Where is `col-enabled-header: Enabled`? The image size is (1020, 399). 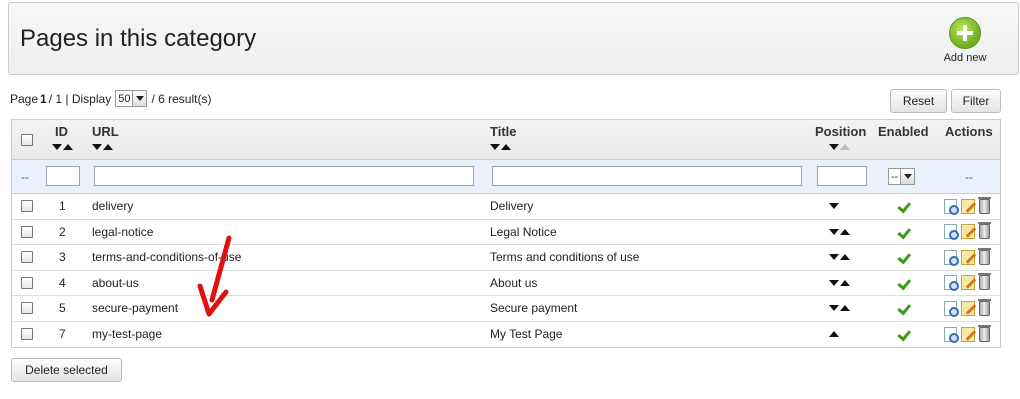
col-enabled-header: Enabled is located at coordinates (903, 131).